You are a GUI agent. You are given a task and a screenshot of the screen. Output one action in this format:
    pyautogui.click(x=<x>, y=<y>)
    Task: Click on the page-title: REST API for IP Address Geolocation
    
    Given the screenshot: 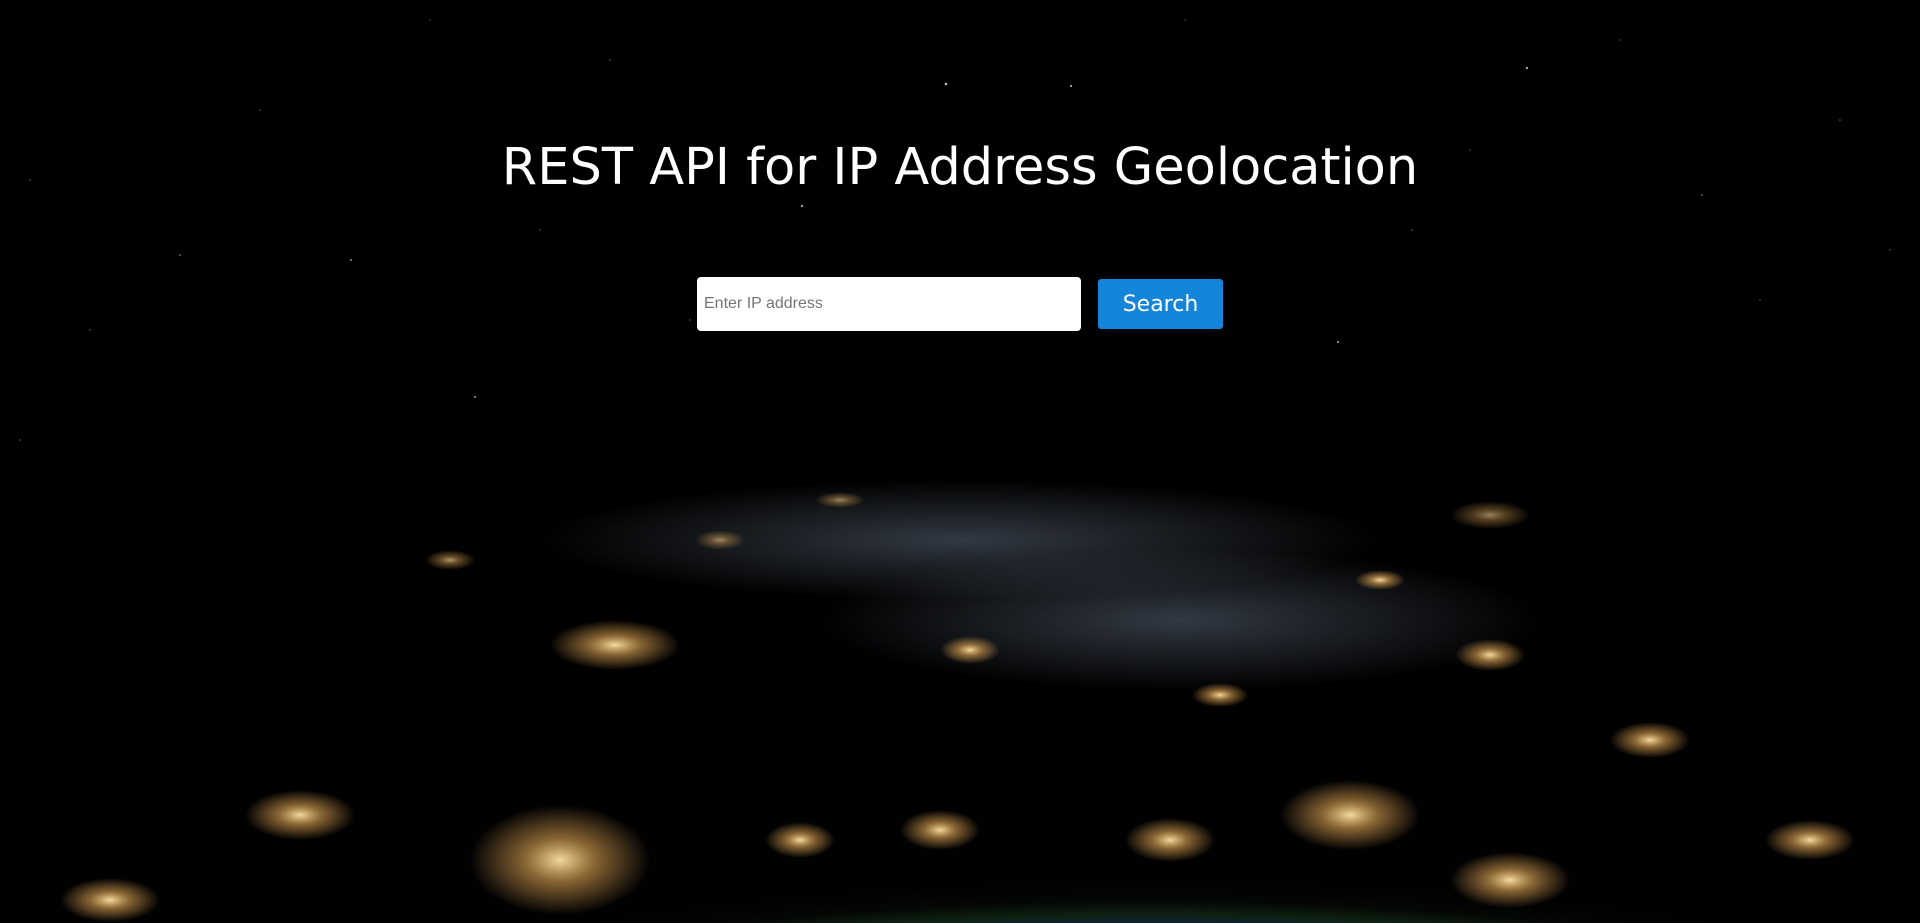 What is the action you would take?
    pyautogui.click(x=960, y=167)
    